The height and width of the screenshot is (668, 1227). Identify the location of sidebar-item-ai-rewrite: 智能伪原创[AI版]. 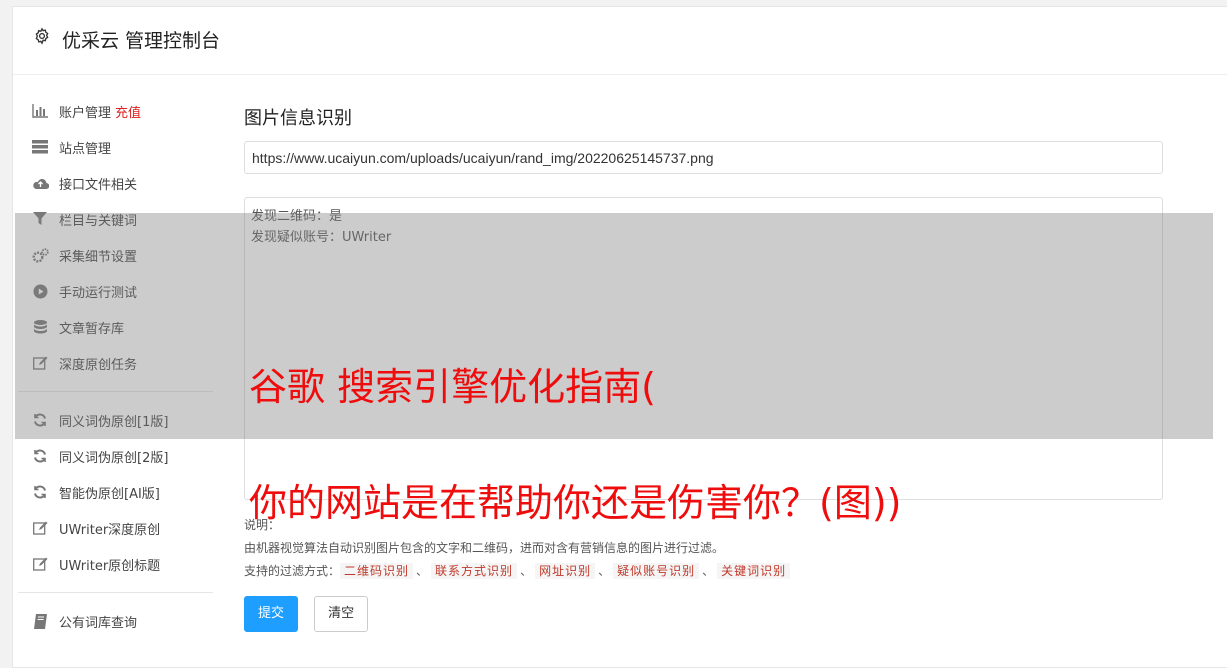
(115, 492).